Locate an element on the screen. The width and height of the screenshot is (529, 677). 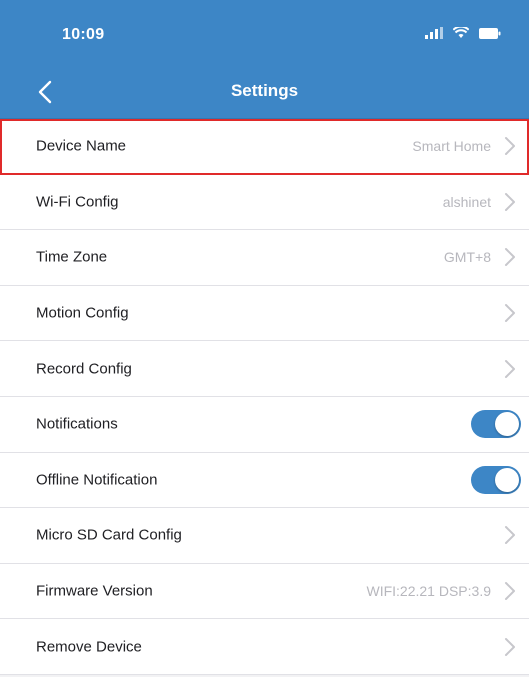
wifi-icon is located at coordinates (461, 33).